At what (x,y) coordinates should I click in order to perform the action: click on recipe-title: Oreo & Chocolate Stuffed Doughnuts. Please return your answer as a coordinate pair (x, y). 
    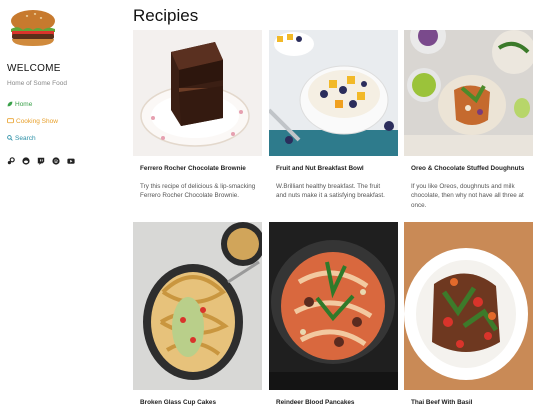
    Looking at the image, I should click on (468, 169).